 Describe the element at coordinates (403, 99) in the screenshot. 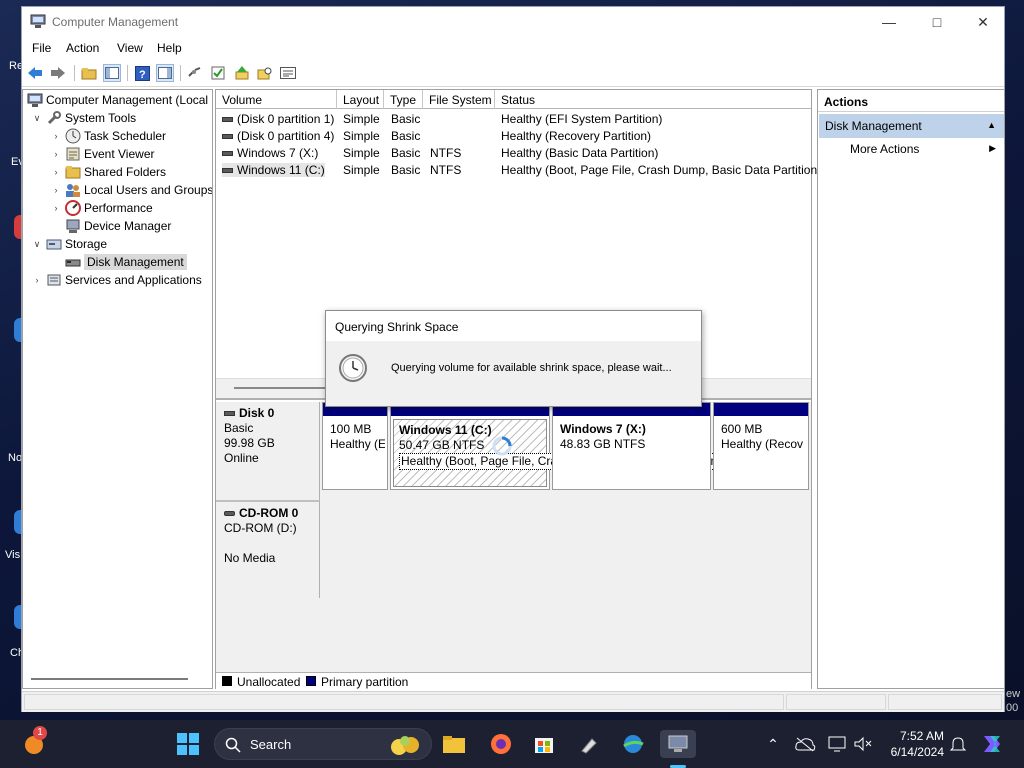

I see `column-type: Type` at that location.